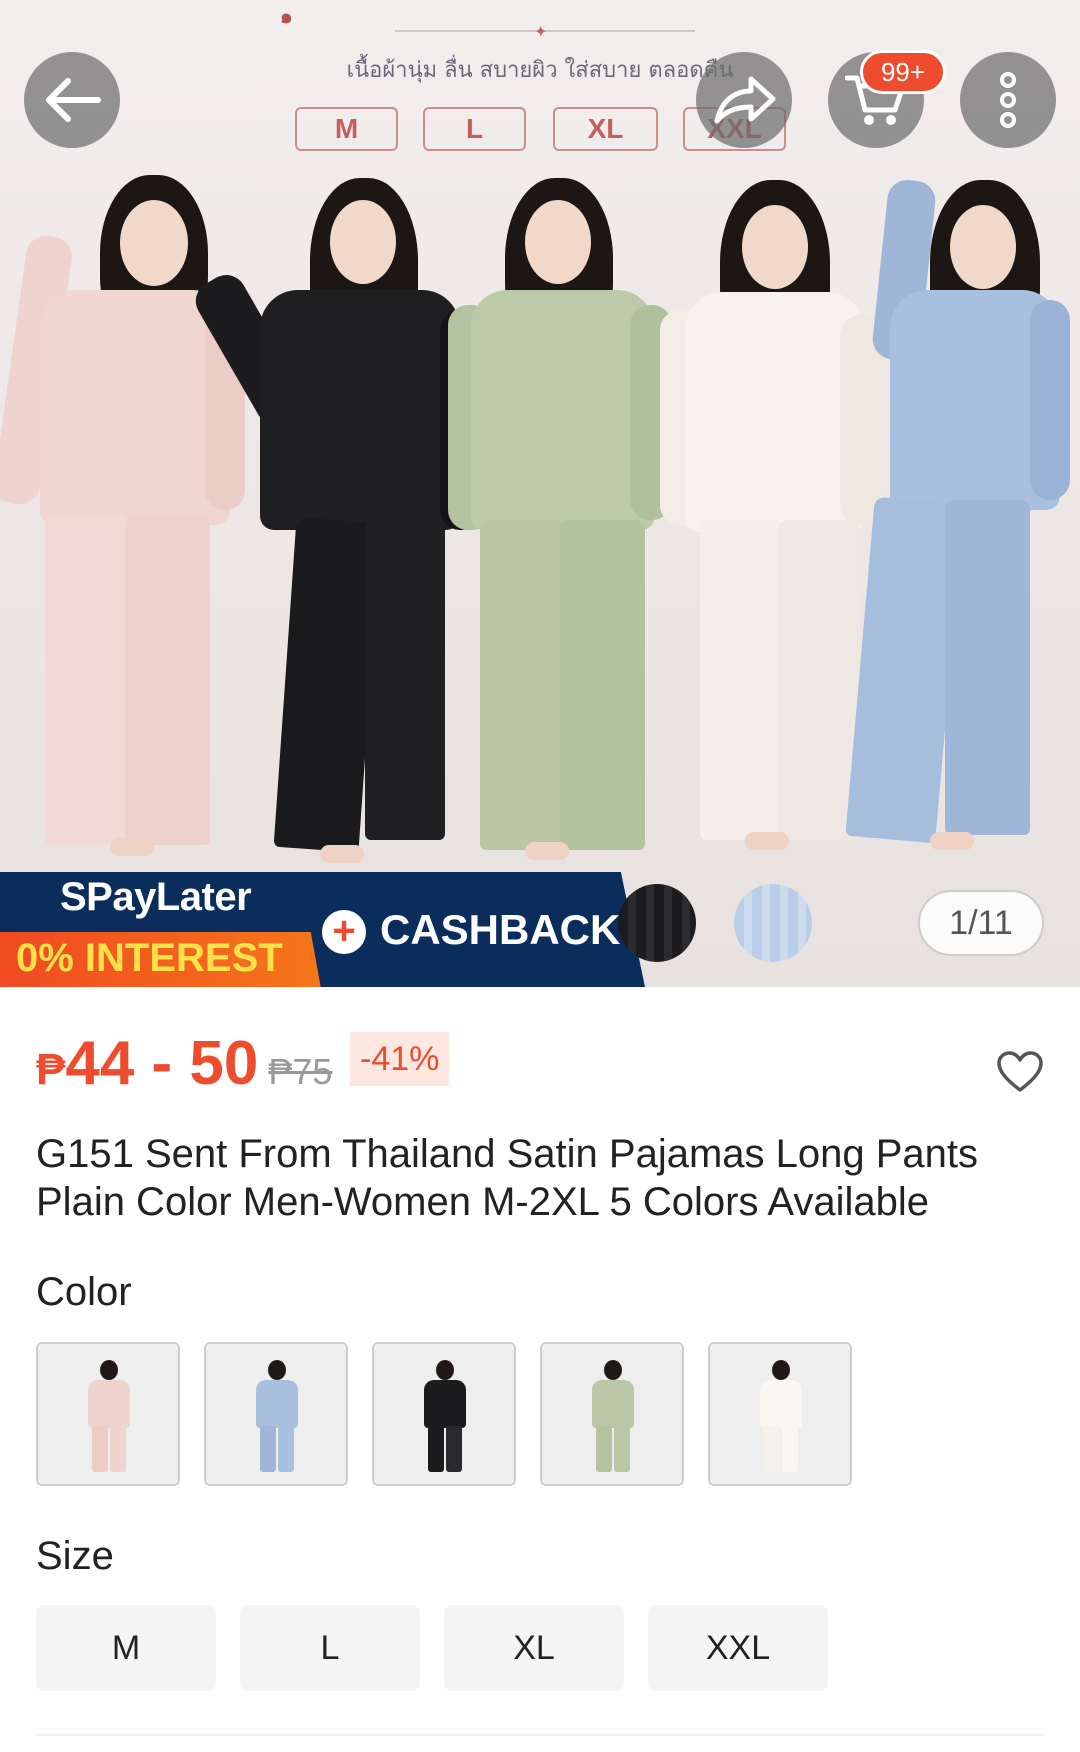 This screenshot has width=1080, height=1752. Describe the element at coordinates (605, 129) in the screenshot. I see `hero-size-chip-xl: XL` at that location.